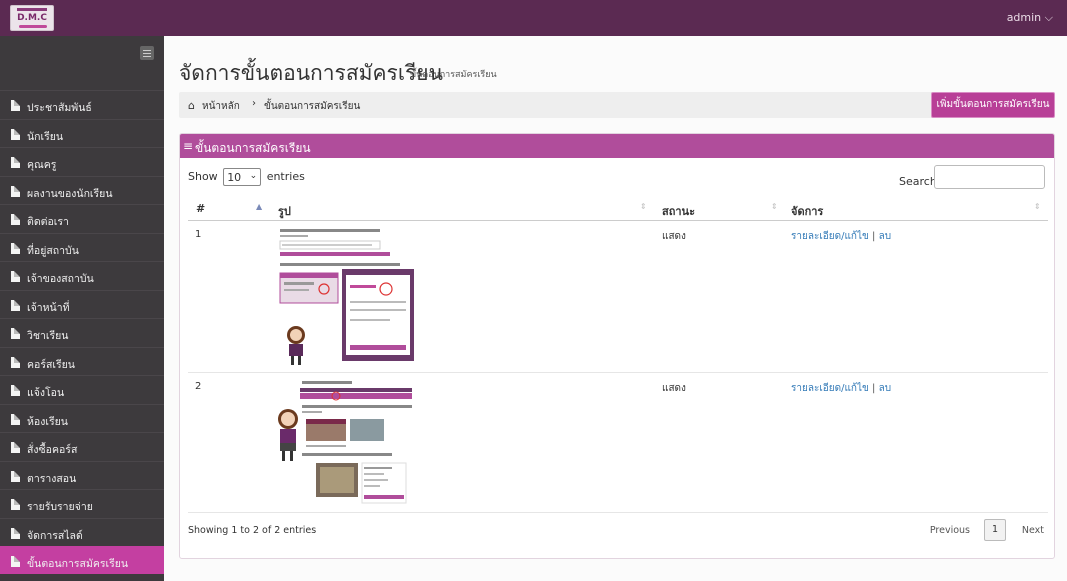 The height and width of the screenshot is (581, 1067). I want to click on sort-asc-icon: ▲, so click(259, 206).